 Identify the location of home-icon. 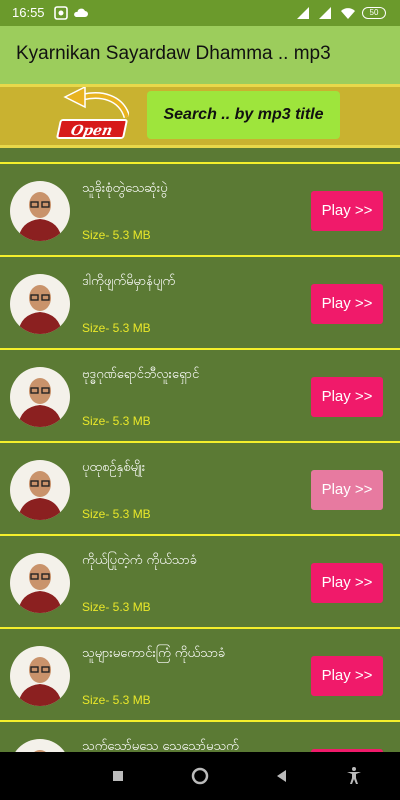
(200, 776).